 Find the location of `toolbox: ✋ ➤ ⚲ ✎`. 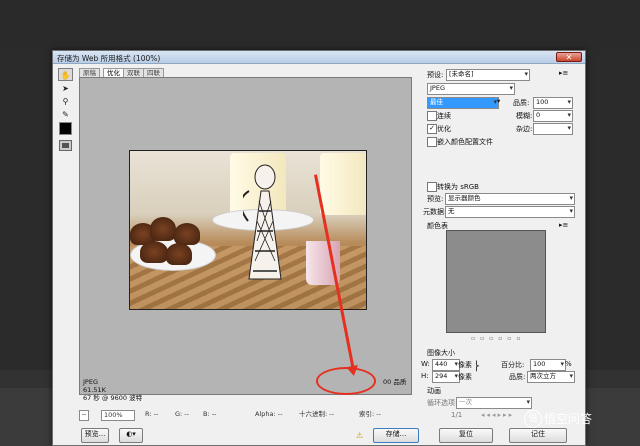

toolbox: ✋ ➤ ⚲ ✎ is located at coordinates (66, 113).